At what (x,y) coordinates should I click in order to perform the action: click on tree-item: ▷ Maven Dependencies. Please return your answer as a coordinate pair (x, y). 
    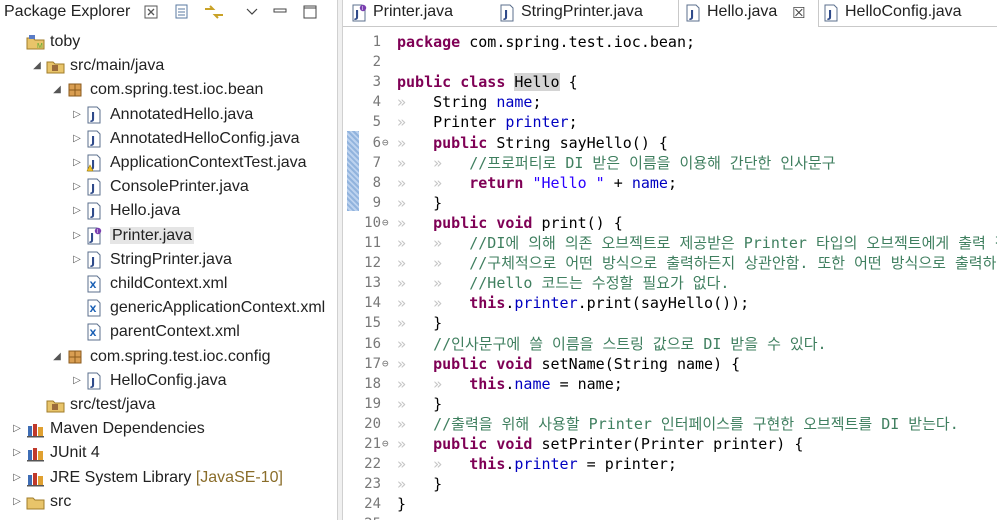
    Looking at the image, I should click on (168, 429).